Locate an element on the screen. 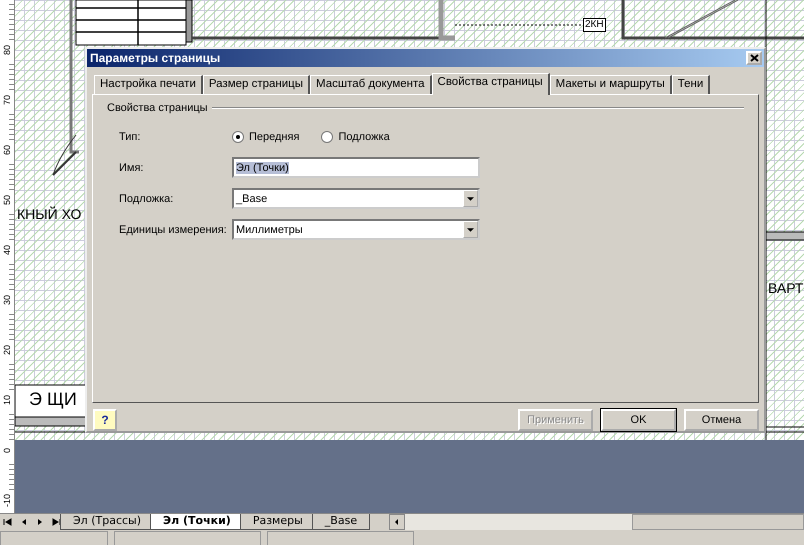 The width and height of the screenshot is (804, 545). tab: Размер страницы is located at coordinates (256, 84).